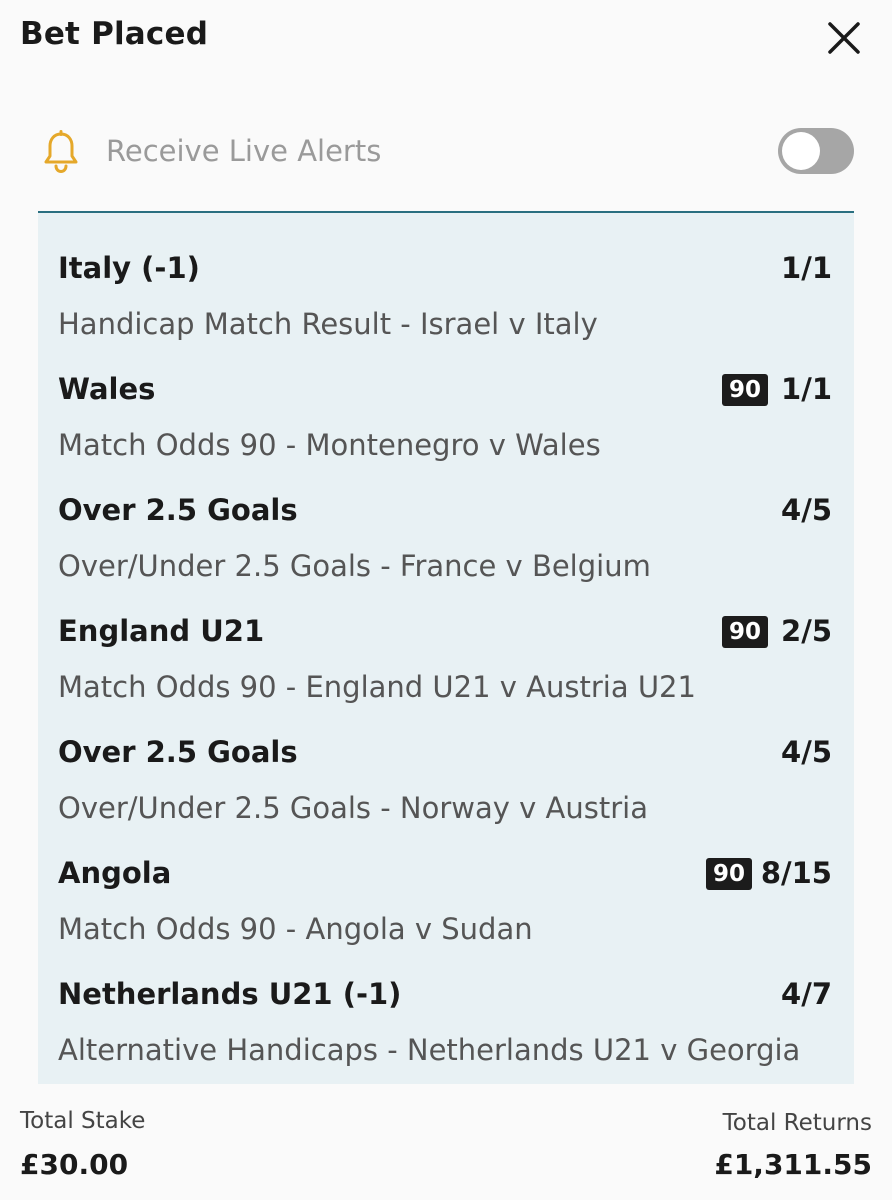 This screenshot has height=1200, width=892. Describe the element at coordinates (61, 152) in the screenshot. I see `bell-icon` at that location.